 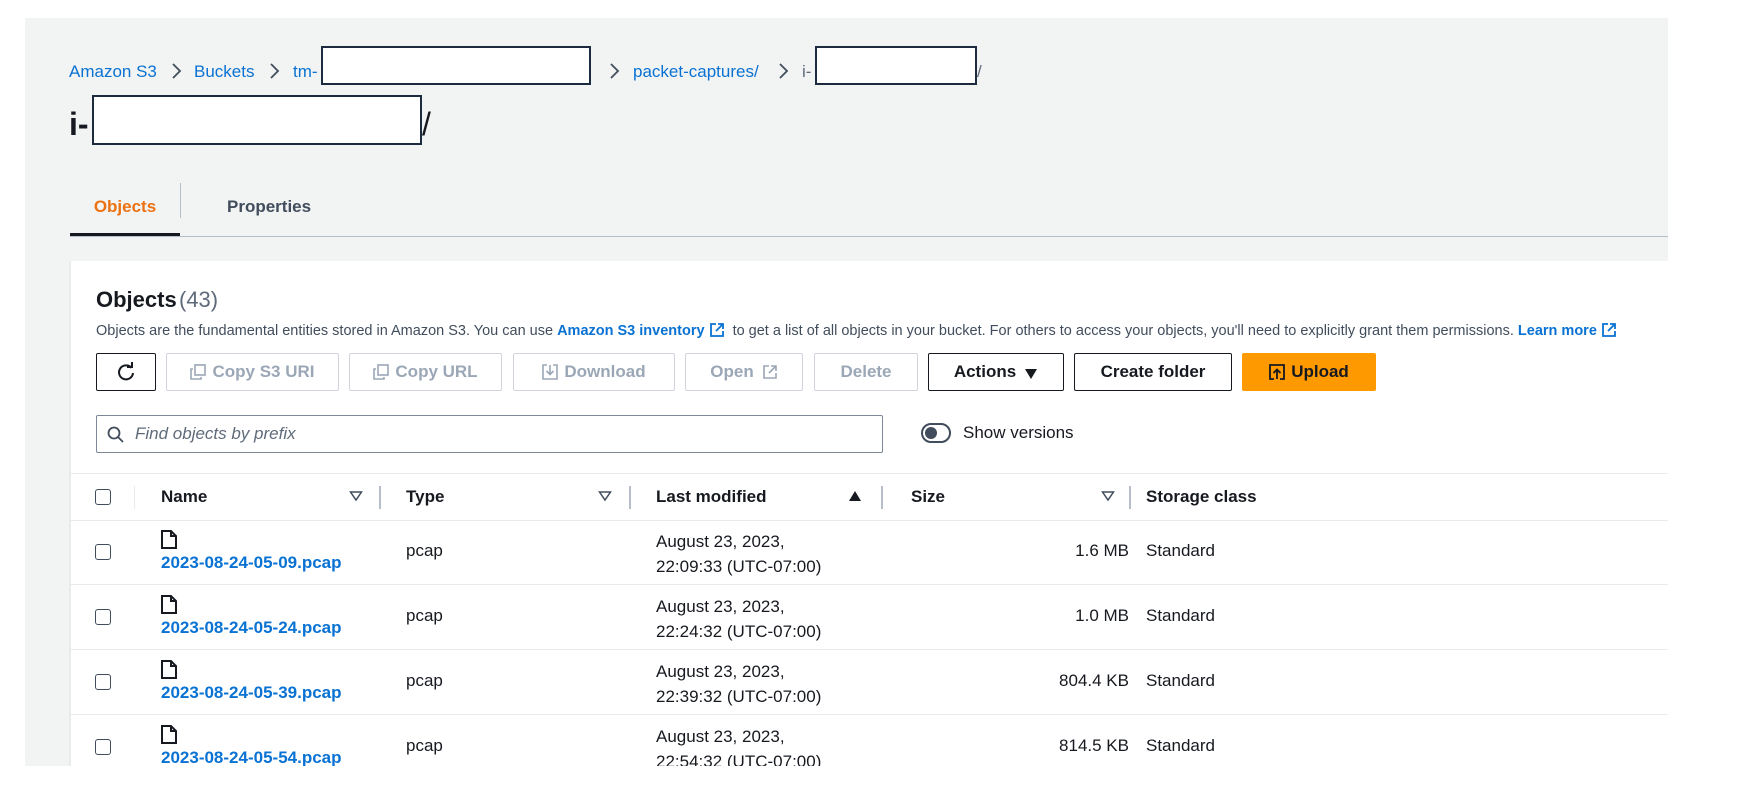 What do you see at coordinates (1031, 374) in the screenshot?
I see `caret-down-icon` at bounding box center [1031, 374].